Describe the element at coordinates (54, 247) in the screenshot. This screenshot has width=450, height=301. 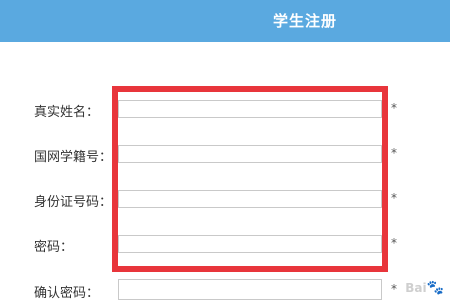
I see `password-label: 密码：` at that location.